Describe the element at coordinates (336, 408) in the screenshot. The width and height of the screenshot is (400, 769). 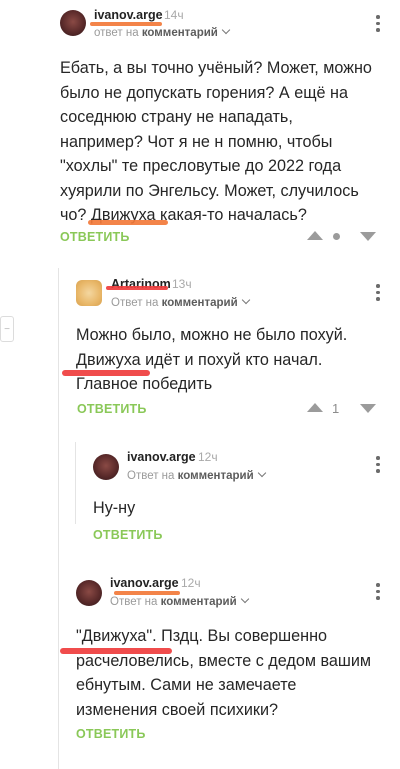
I see `rating-count: 1` at that location.